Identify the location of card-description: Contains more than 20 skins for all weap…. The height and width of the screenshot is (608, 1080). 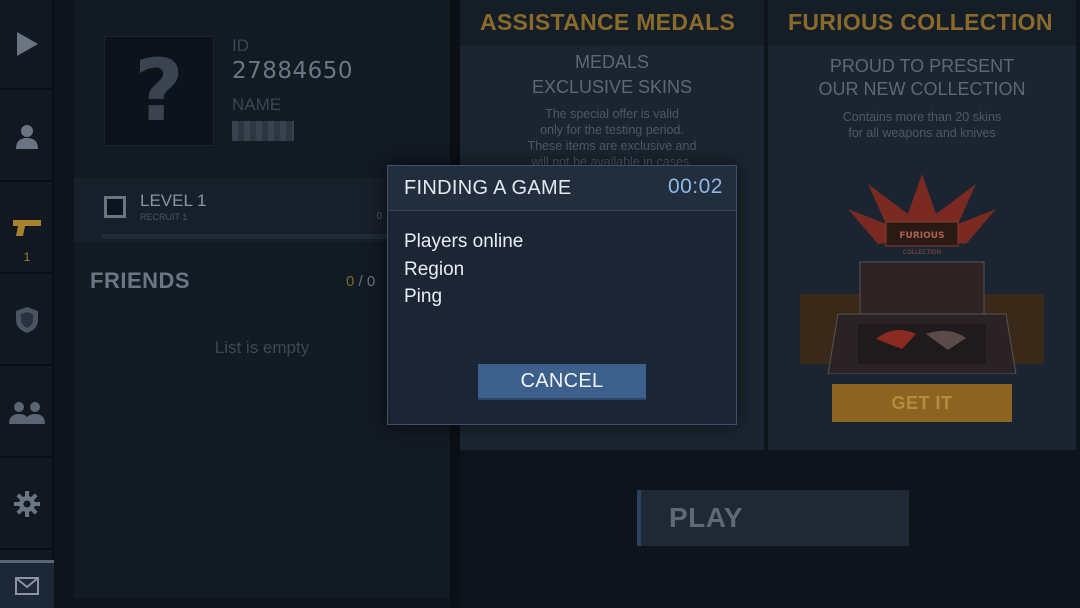
(922, 125).